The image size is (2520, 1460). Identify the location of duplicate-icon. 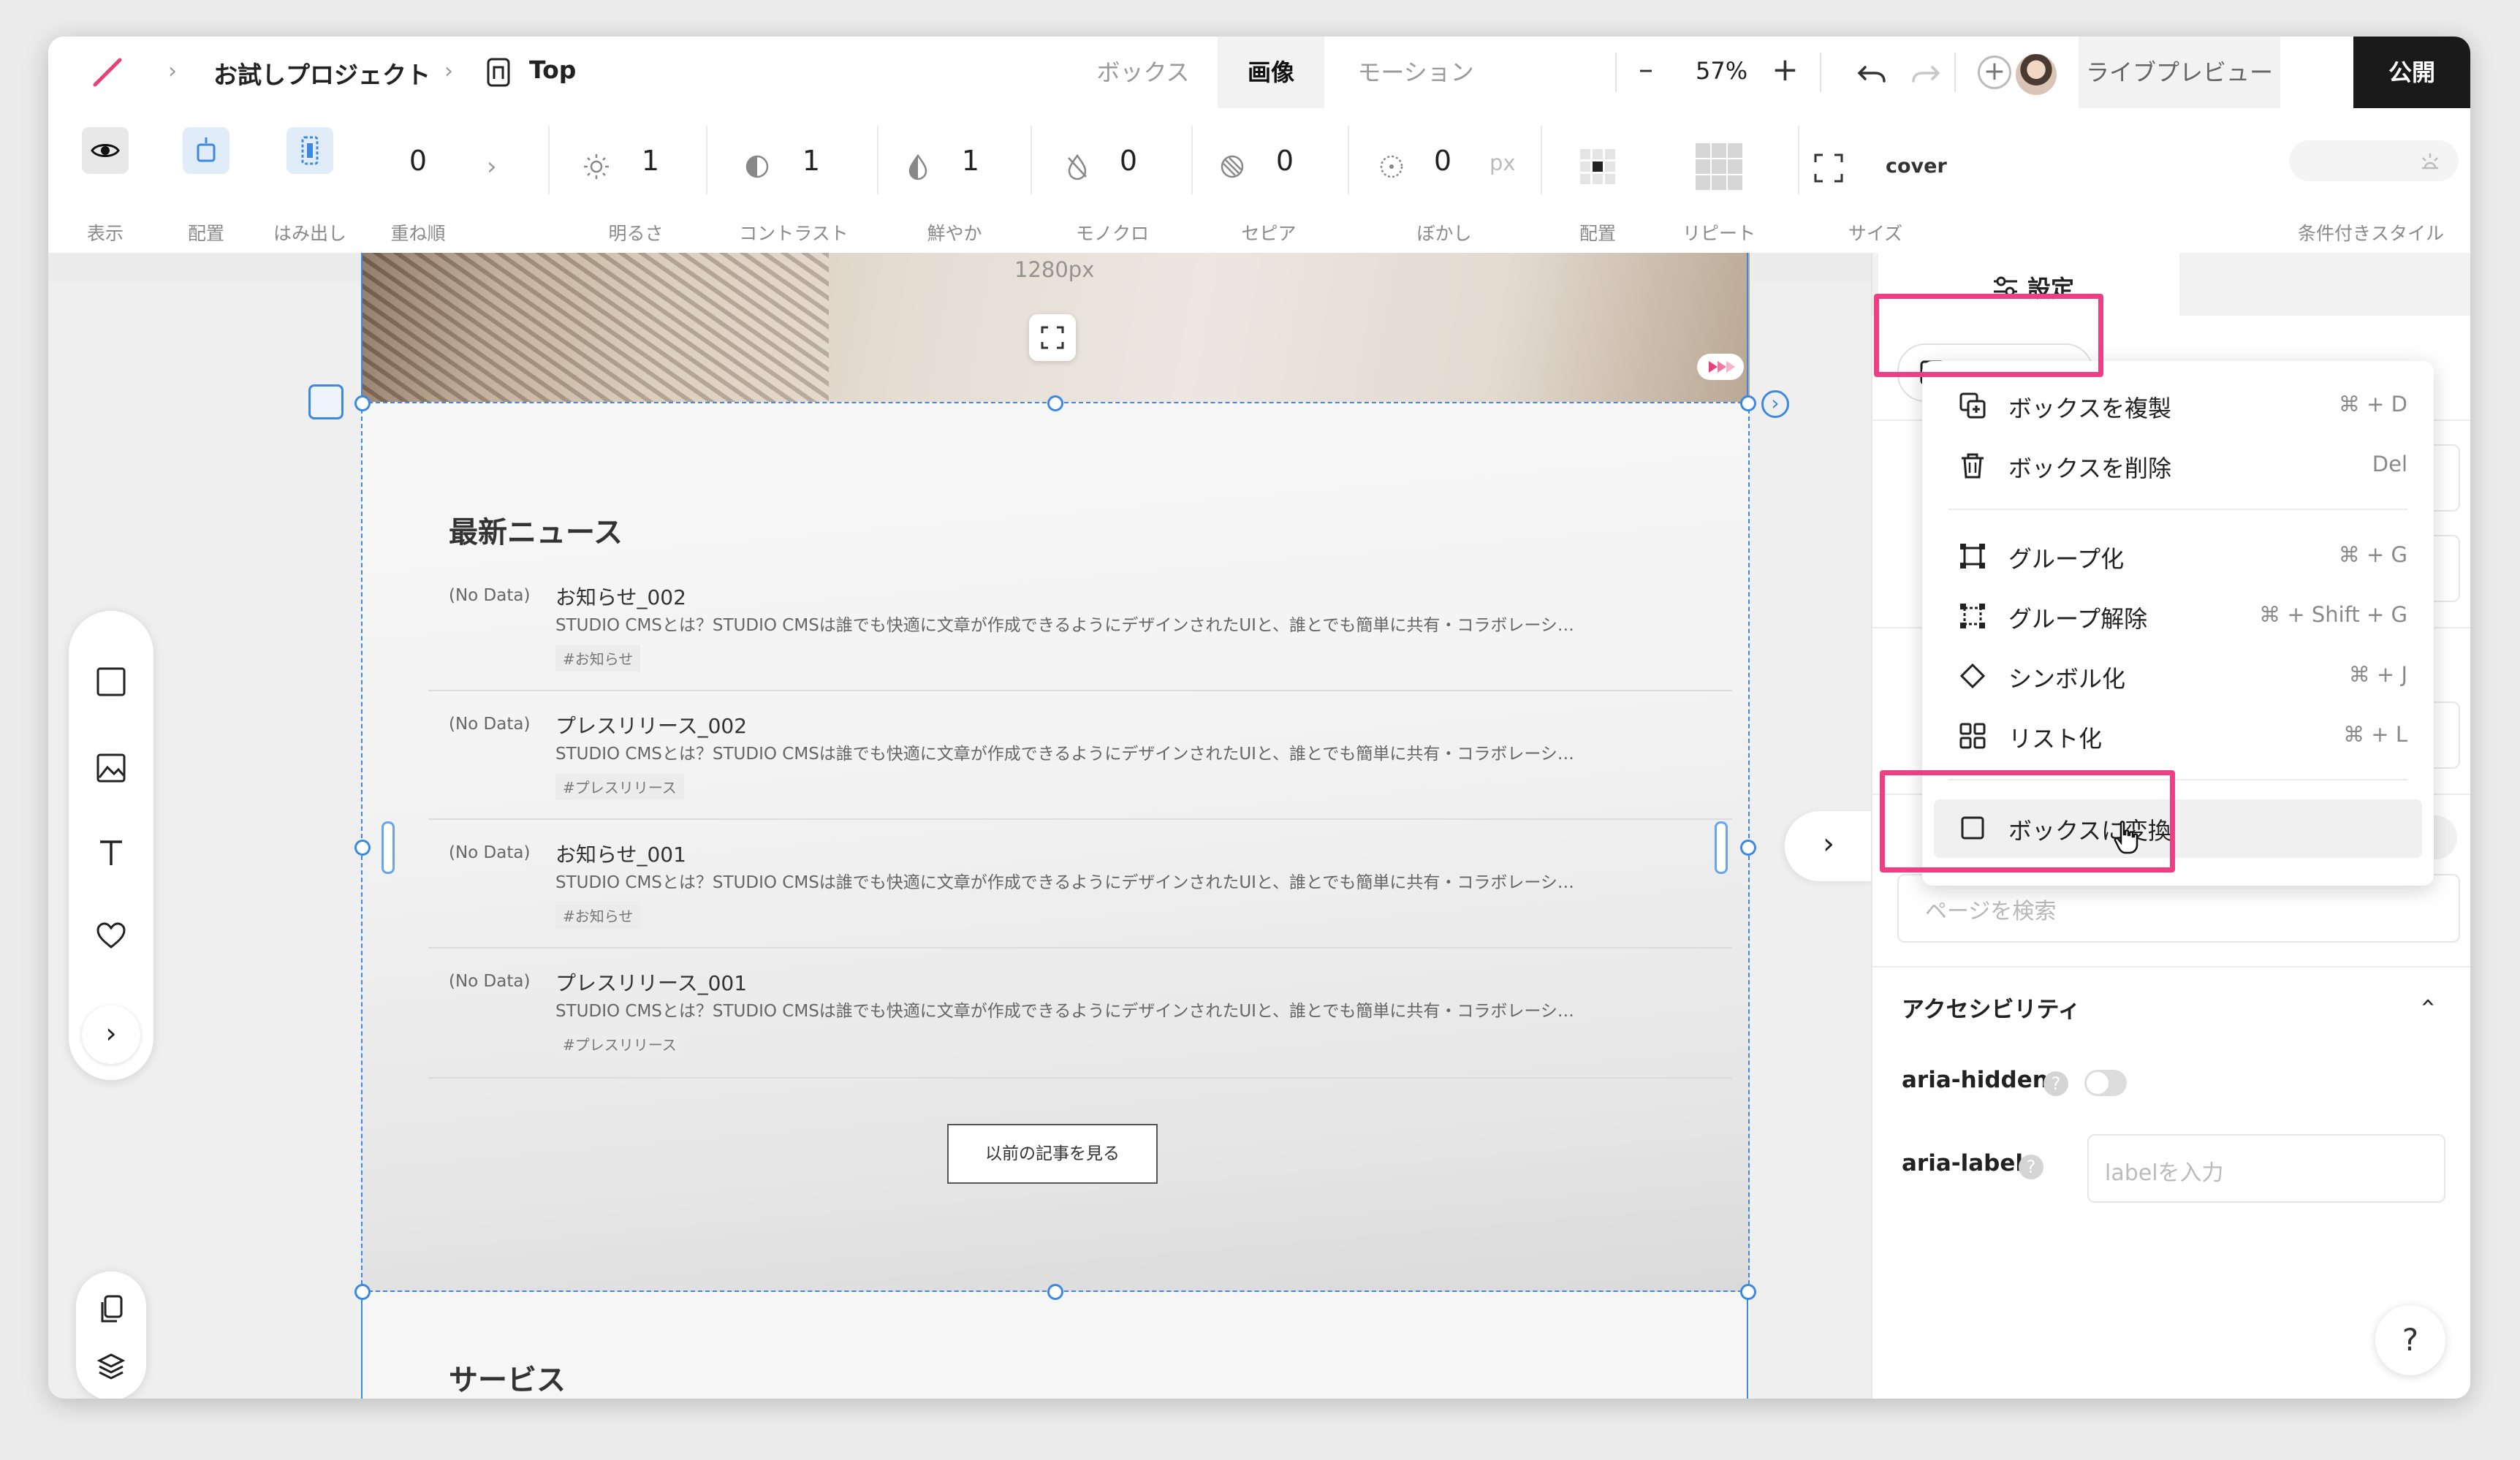
(1972, 406).